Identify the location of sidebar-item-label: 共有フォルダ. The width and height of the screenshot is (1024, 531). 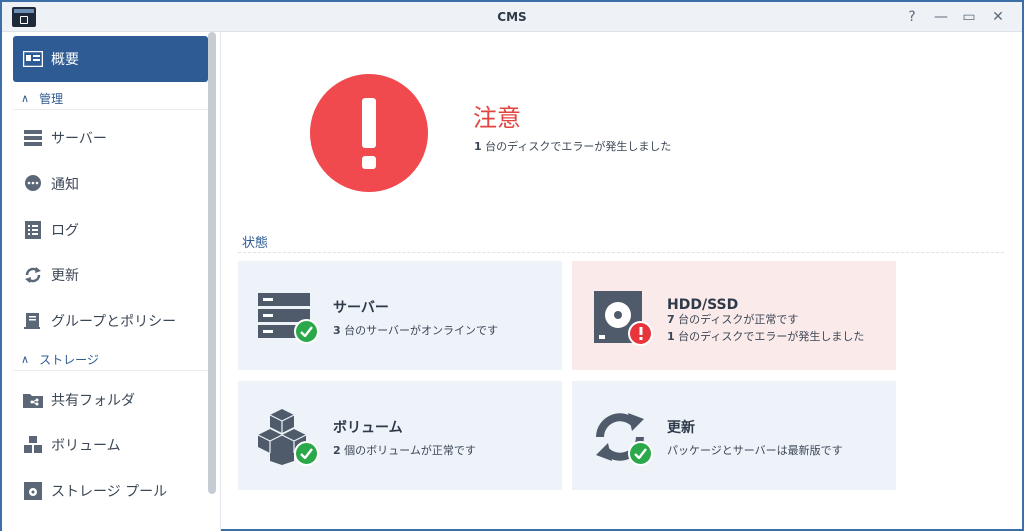
(93, 401).